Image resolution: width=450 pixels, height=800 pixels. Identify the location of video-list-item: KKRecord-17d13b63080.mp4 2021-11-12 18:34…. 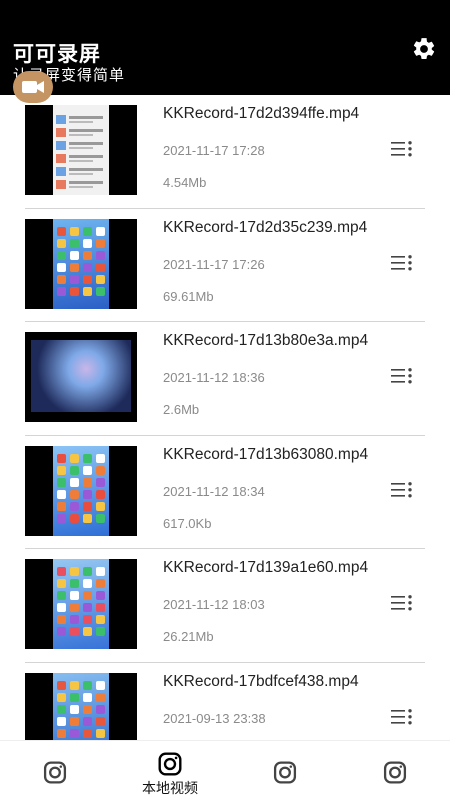
(225, 492).